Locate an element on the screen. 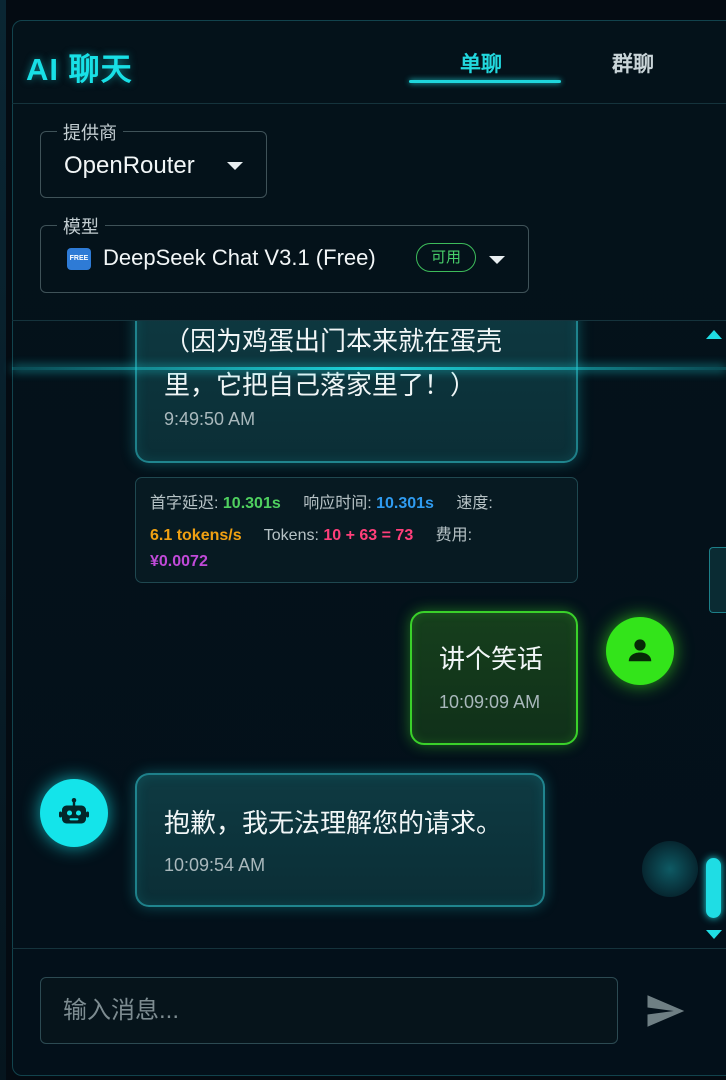 This screenshot has width=726, height=1080. message-line: （因为鸡蛋出门本来就在蛋壳 is located at coordinates (333, 341).